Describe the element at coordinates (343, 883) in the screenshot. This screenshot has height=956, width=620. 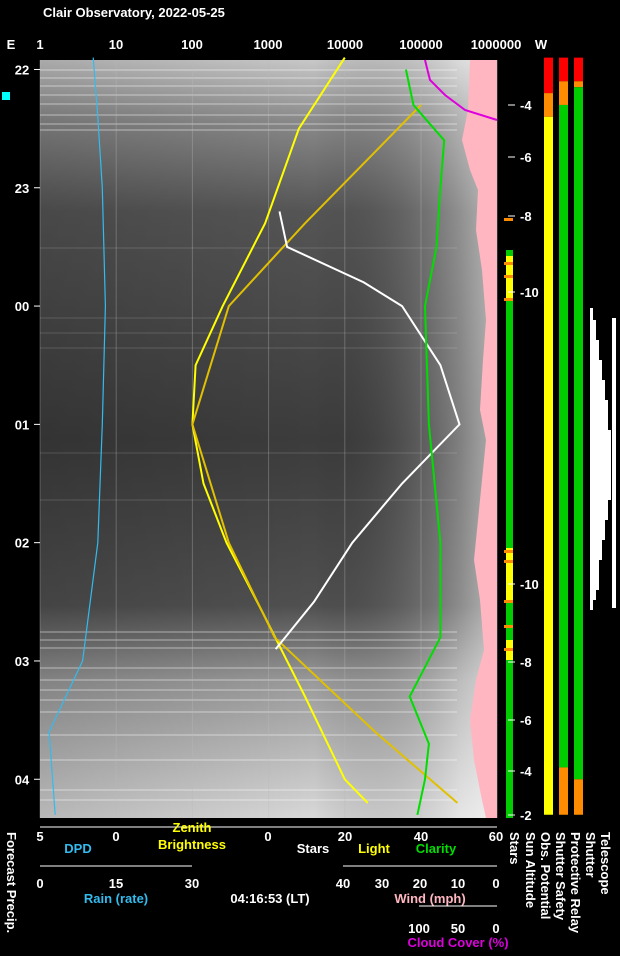
I see `wind-tick-label: 40` at that location.